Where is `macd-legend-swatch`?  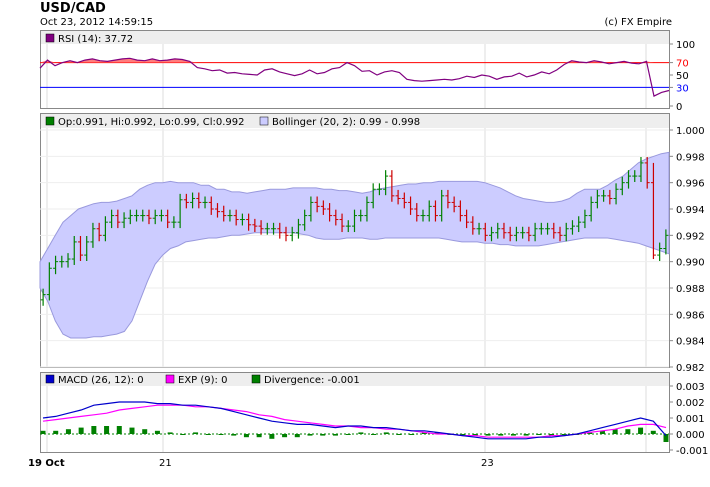 macd-legend-swatch is located at coordinates (50, 379).